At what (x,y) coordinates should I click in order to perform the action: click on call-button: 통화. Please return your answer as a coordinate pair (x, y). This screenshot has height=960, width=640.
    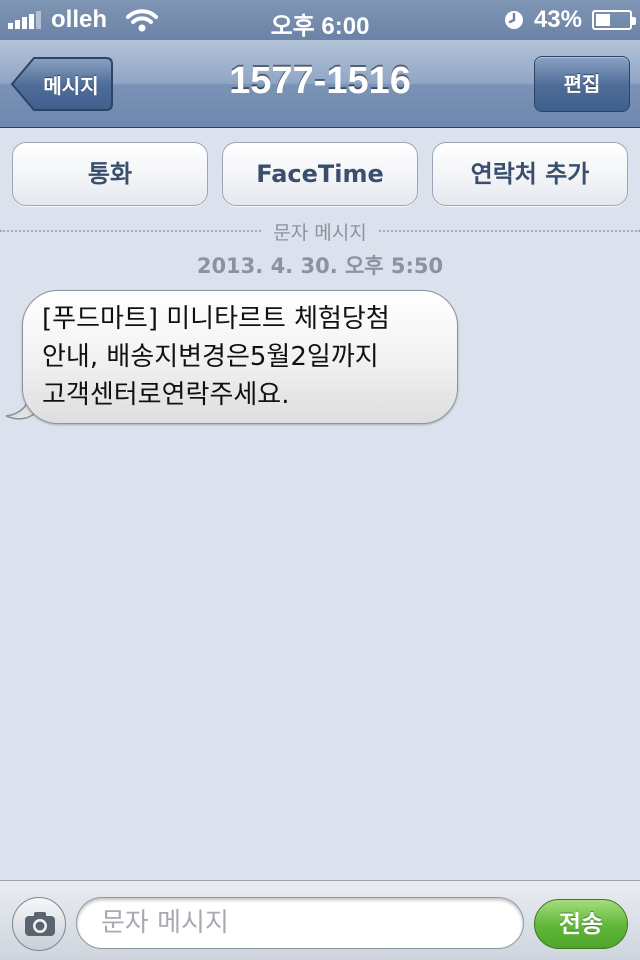
    Looking at the image, I should click on (110, 174).